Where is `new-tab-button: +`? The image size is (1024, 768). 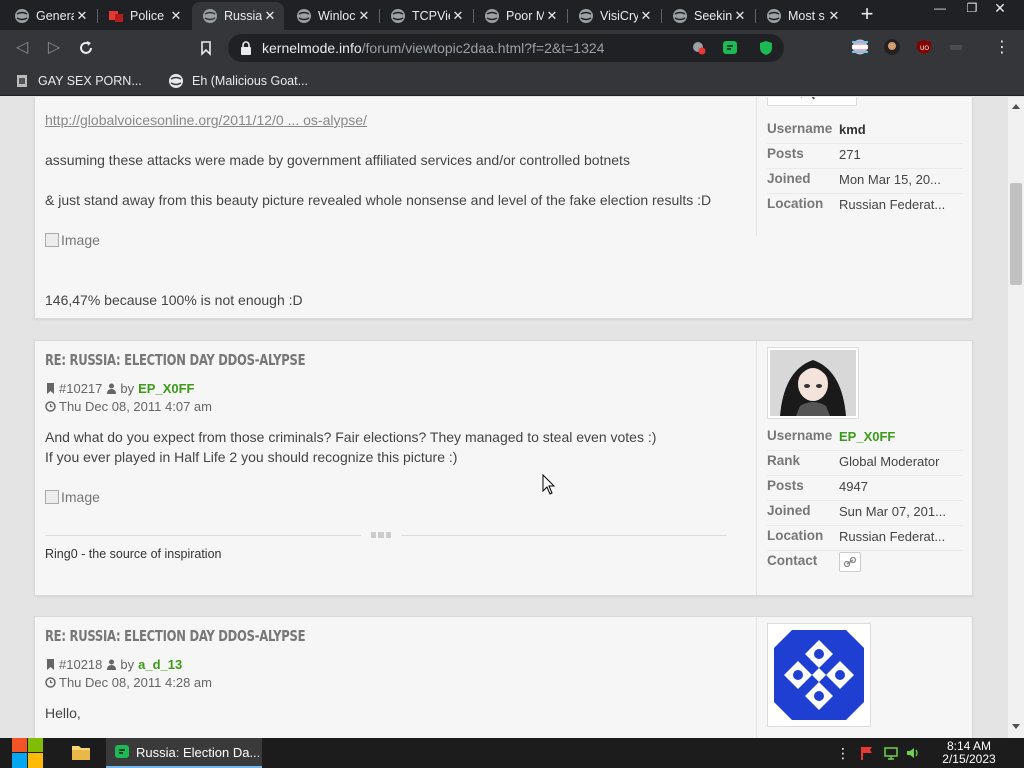 new-tab-button: + is located at coordinates (867, 14).